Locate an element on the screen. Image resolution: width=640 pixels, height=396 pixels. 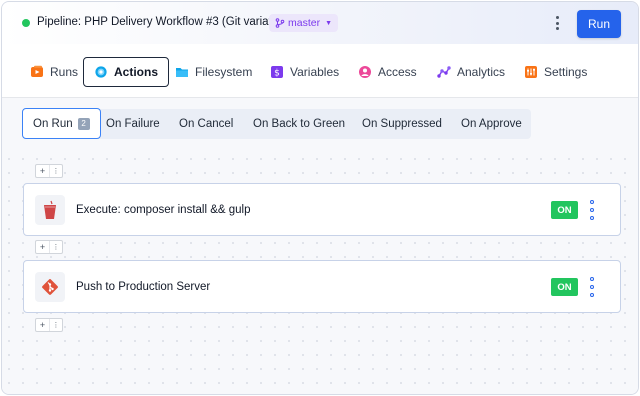
tab-on-cancel-label: On Cancel is located at coordinates (206, 124).